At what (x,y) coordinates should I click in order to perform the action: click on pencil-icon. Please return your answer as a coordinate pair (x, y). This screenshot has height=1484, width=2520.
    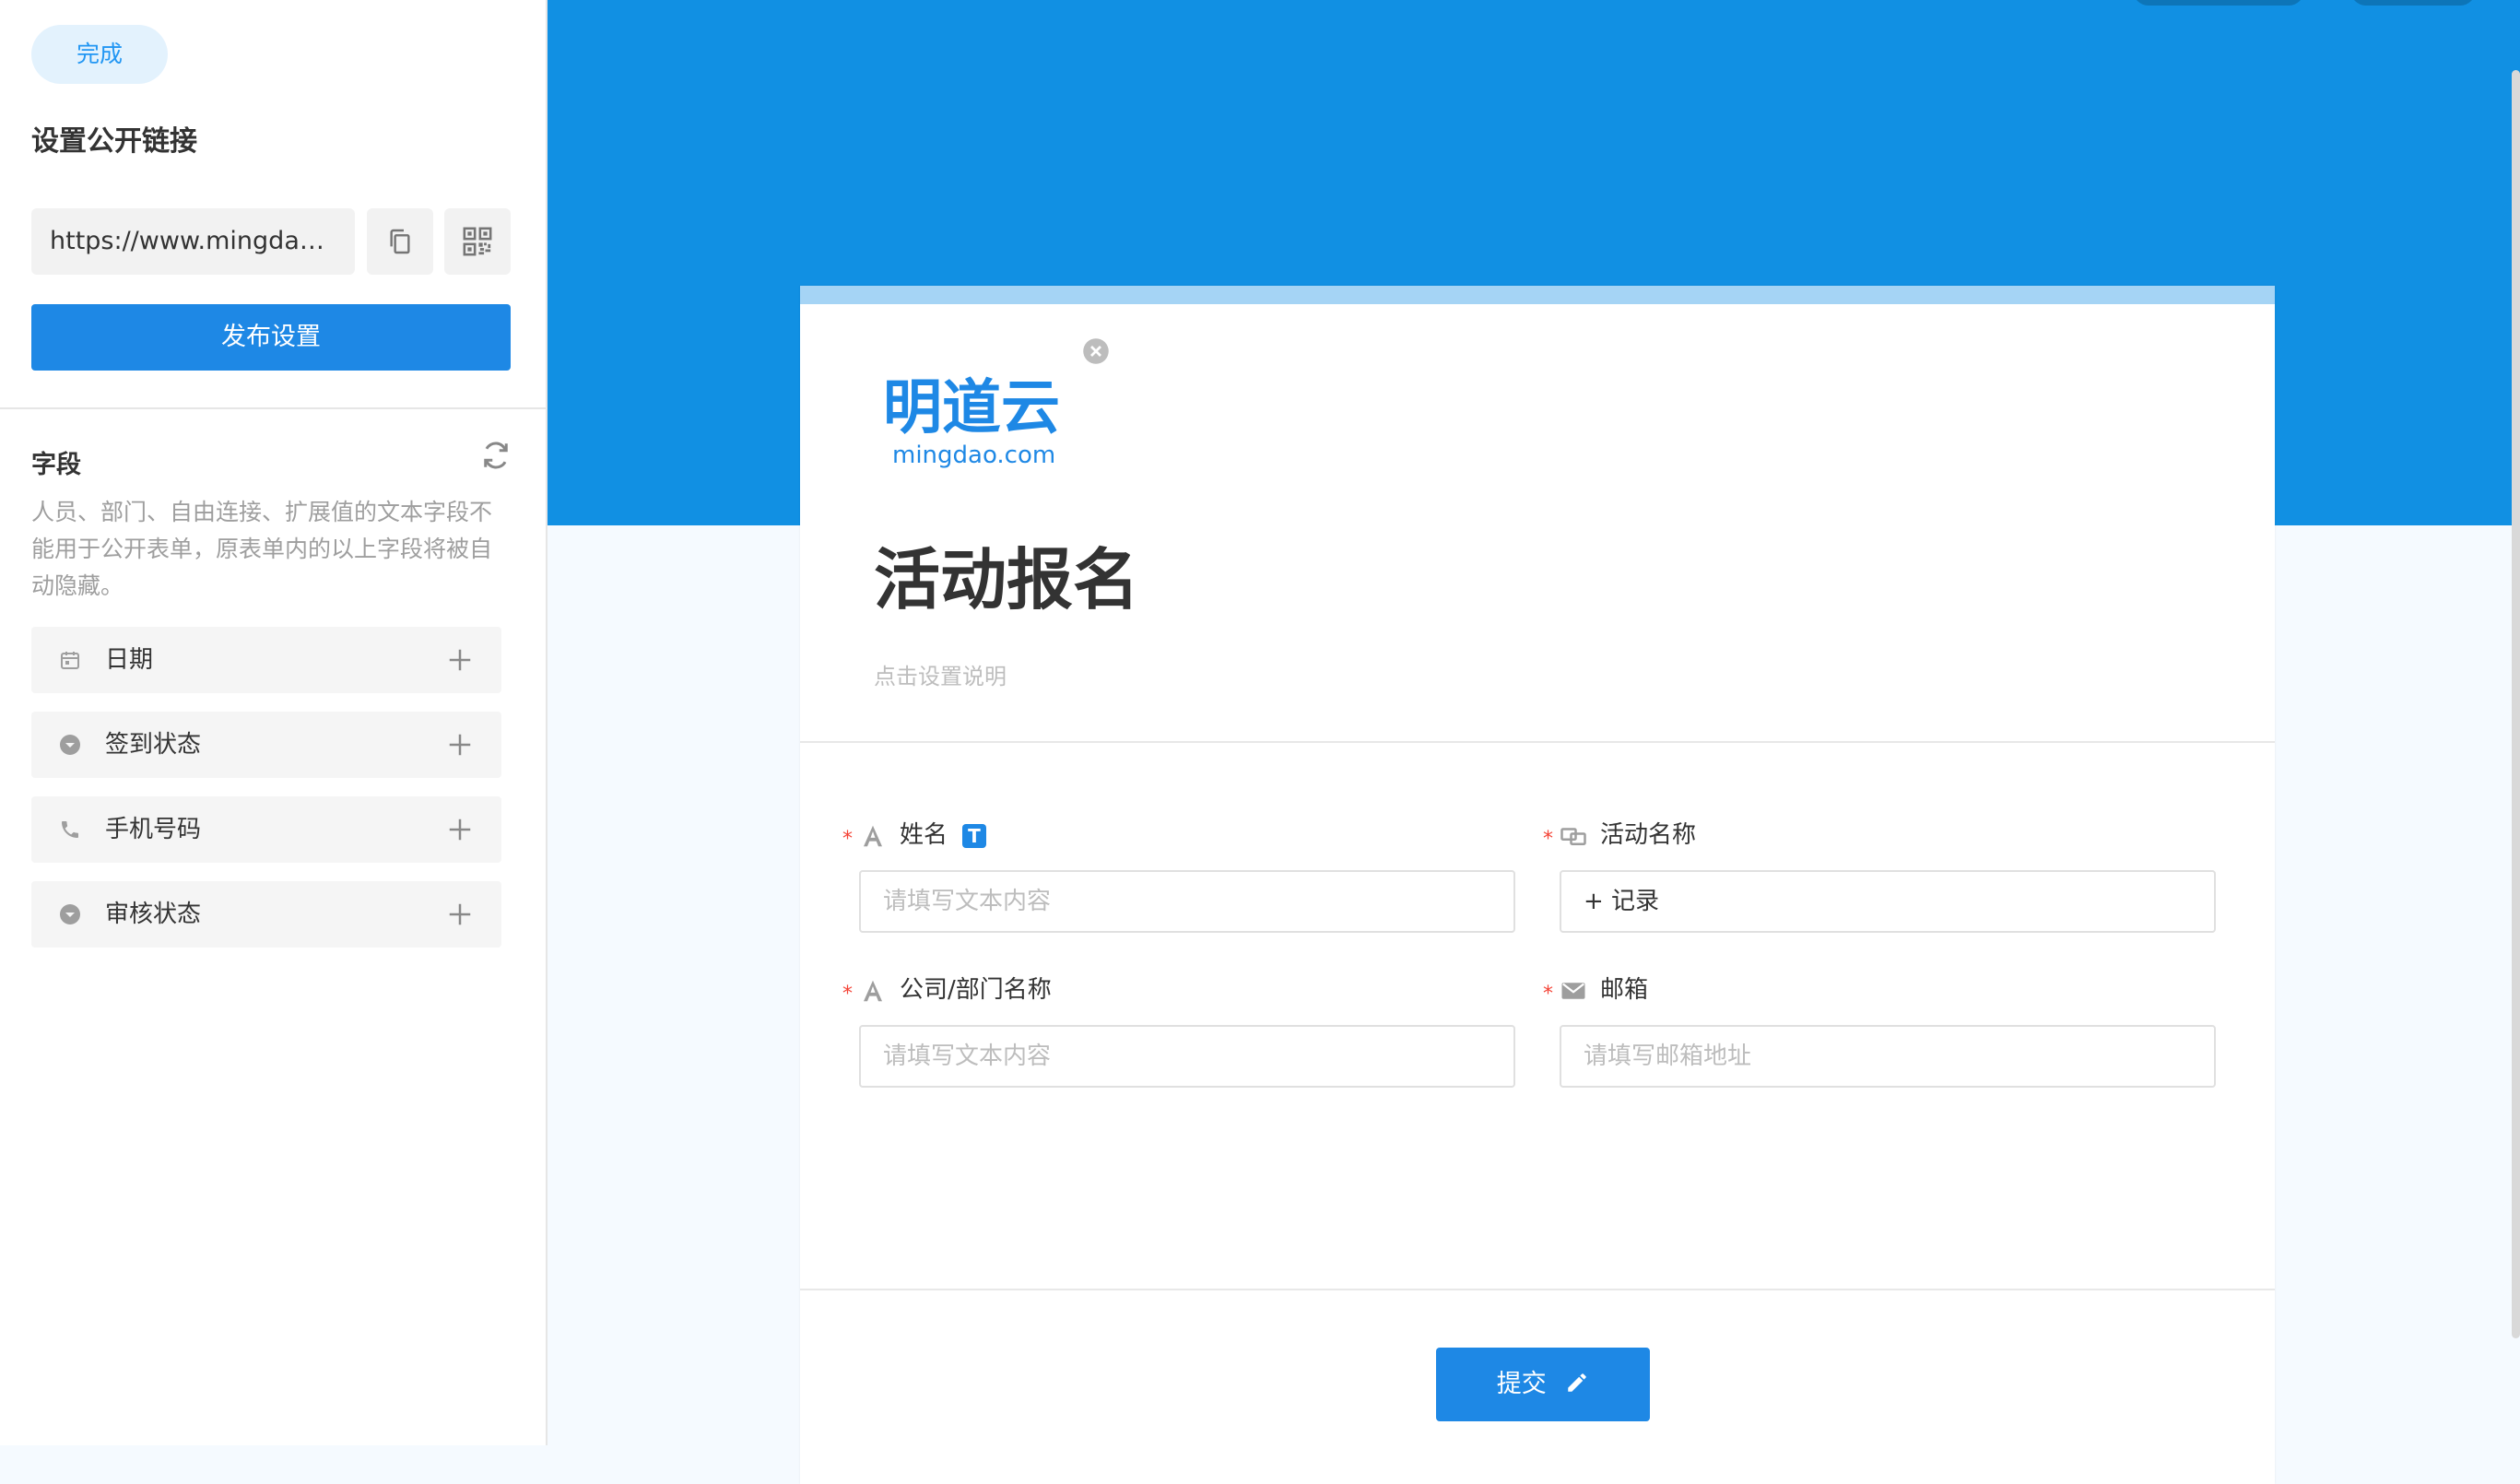
    Looking at the image, I should click on (1577, 1382).